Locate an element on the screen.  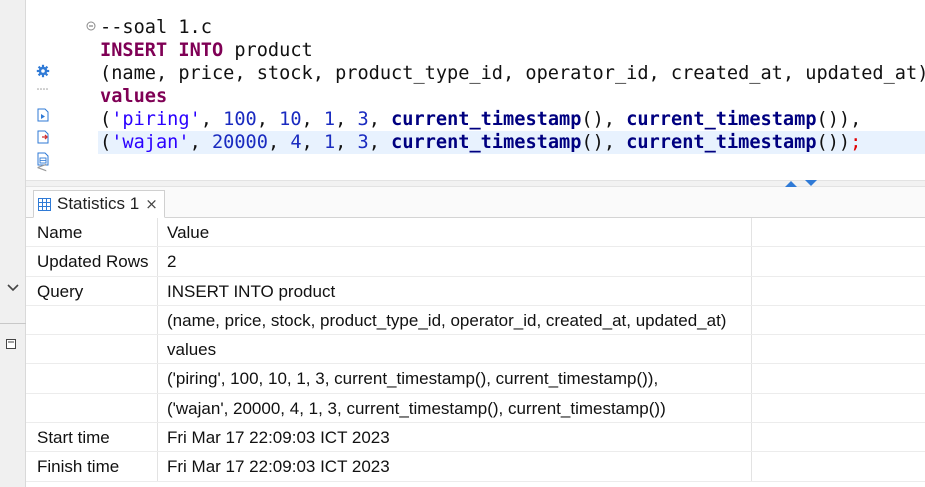
row-name-cell: Query is located at coordinates (92, 290).